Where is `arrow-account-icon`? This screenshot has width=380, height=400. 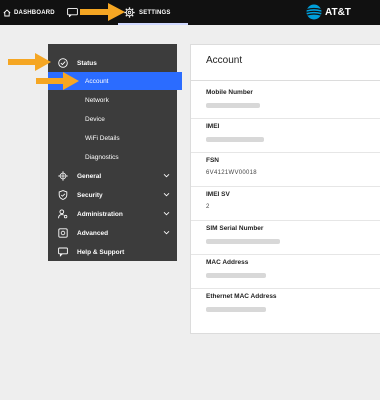 arrow-account-icon is located at coordinates (57, 81).